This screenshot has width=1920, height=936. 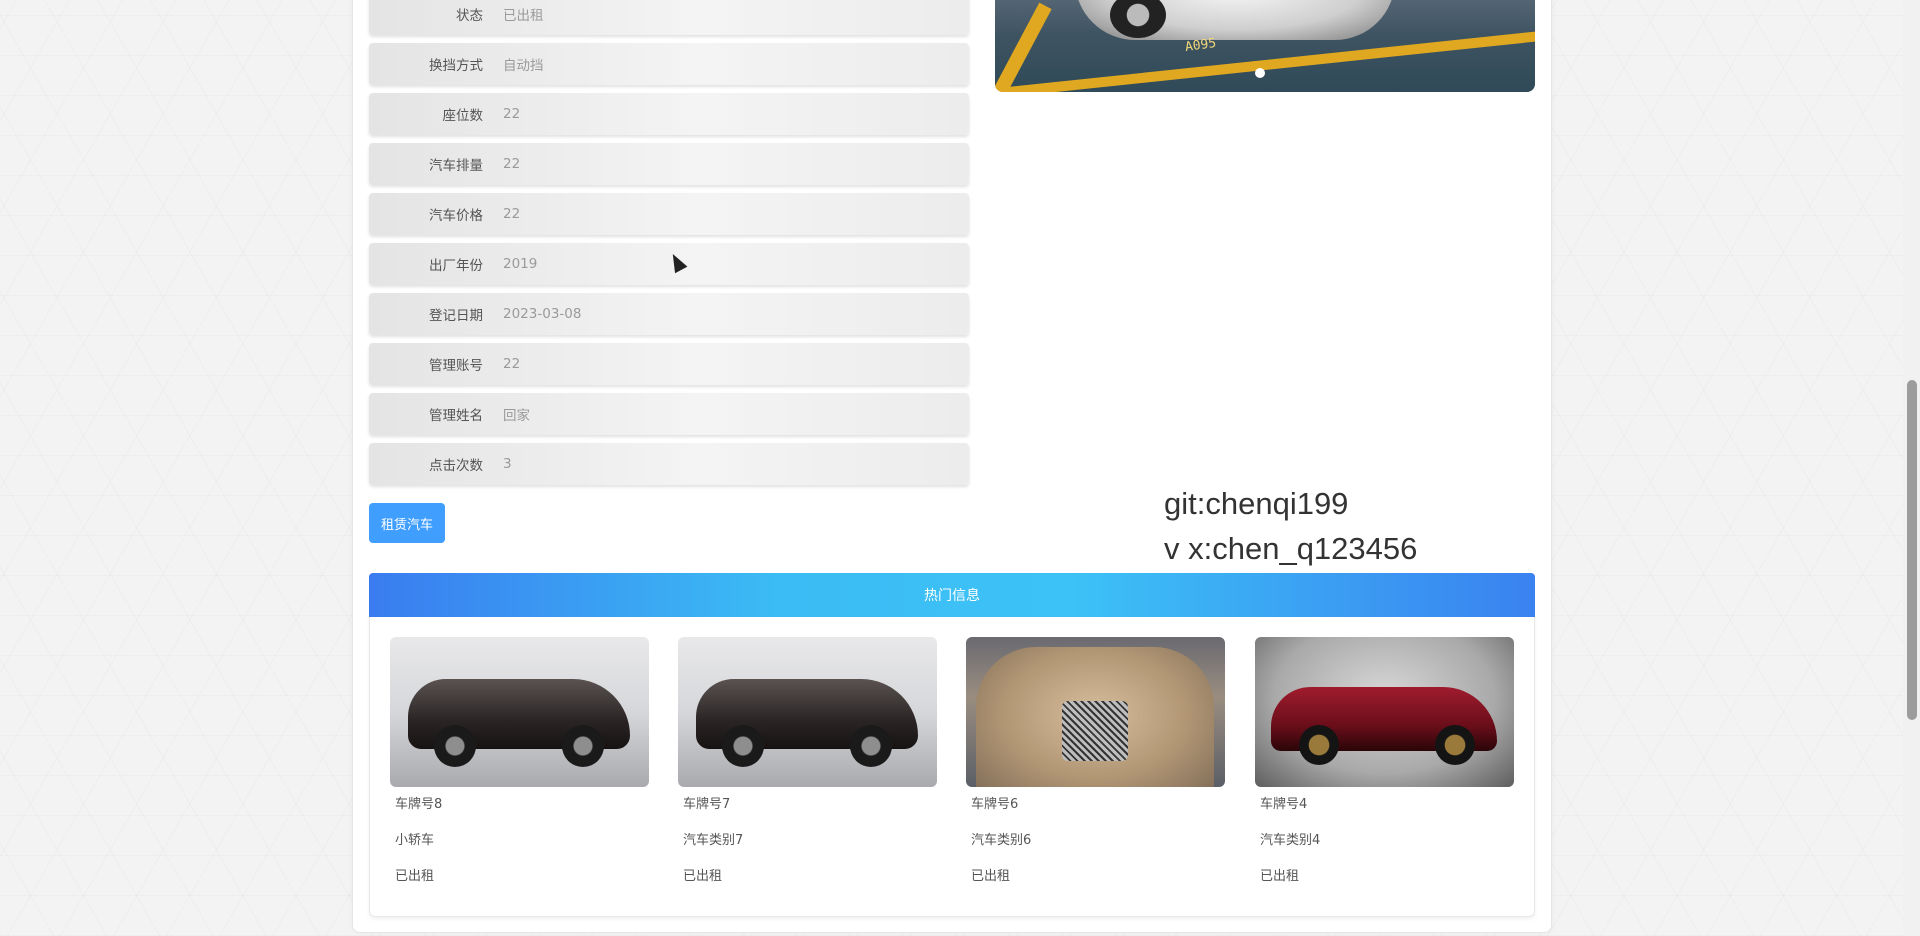 I want to click on watermark-line-1: git:chenqi199, so click(x=1256, y=503).